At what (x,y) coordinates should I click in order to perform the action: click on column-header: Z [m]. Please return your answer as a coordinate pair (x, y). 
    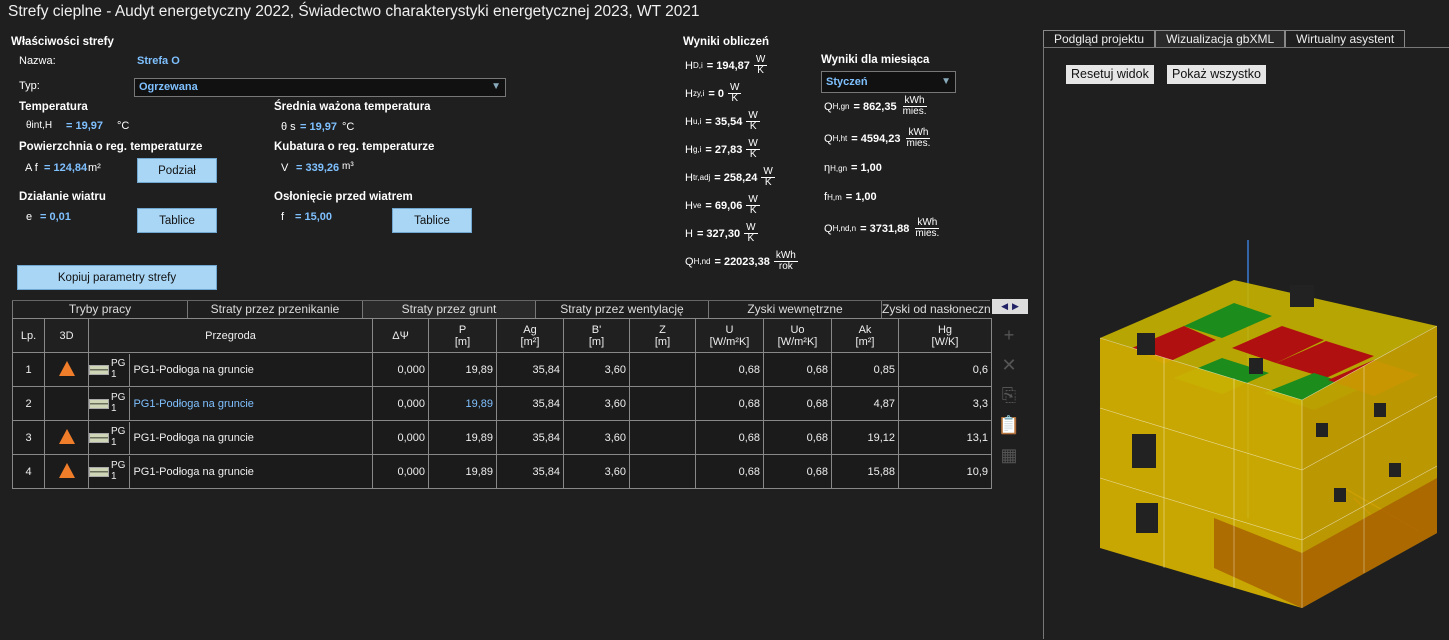
    Looking at the image, I should click on (662, 335).